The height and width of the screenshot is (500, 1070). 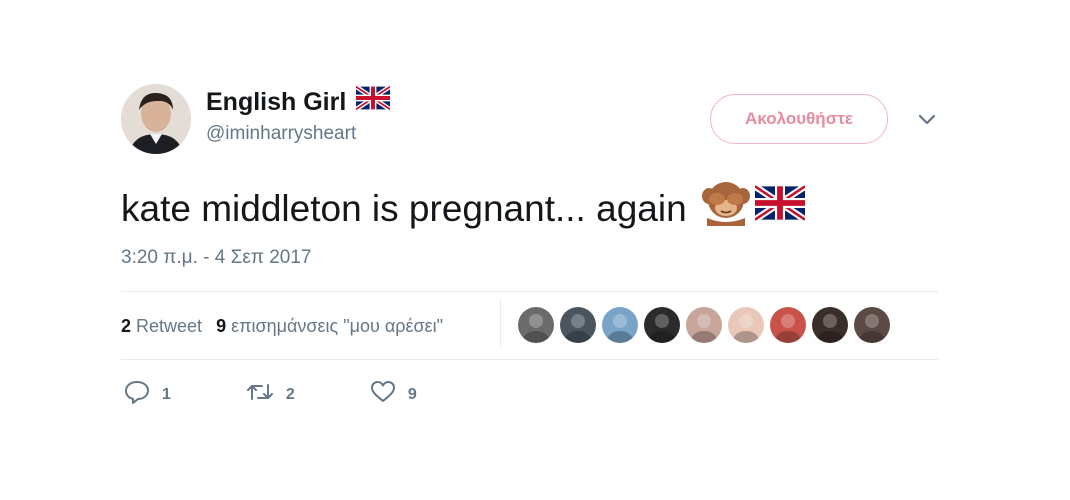 I want to click on reply-icon, so click(x=137, y=394).